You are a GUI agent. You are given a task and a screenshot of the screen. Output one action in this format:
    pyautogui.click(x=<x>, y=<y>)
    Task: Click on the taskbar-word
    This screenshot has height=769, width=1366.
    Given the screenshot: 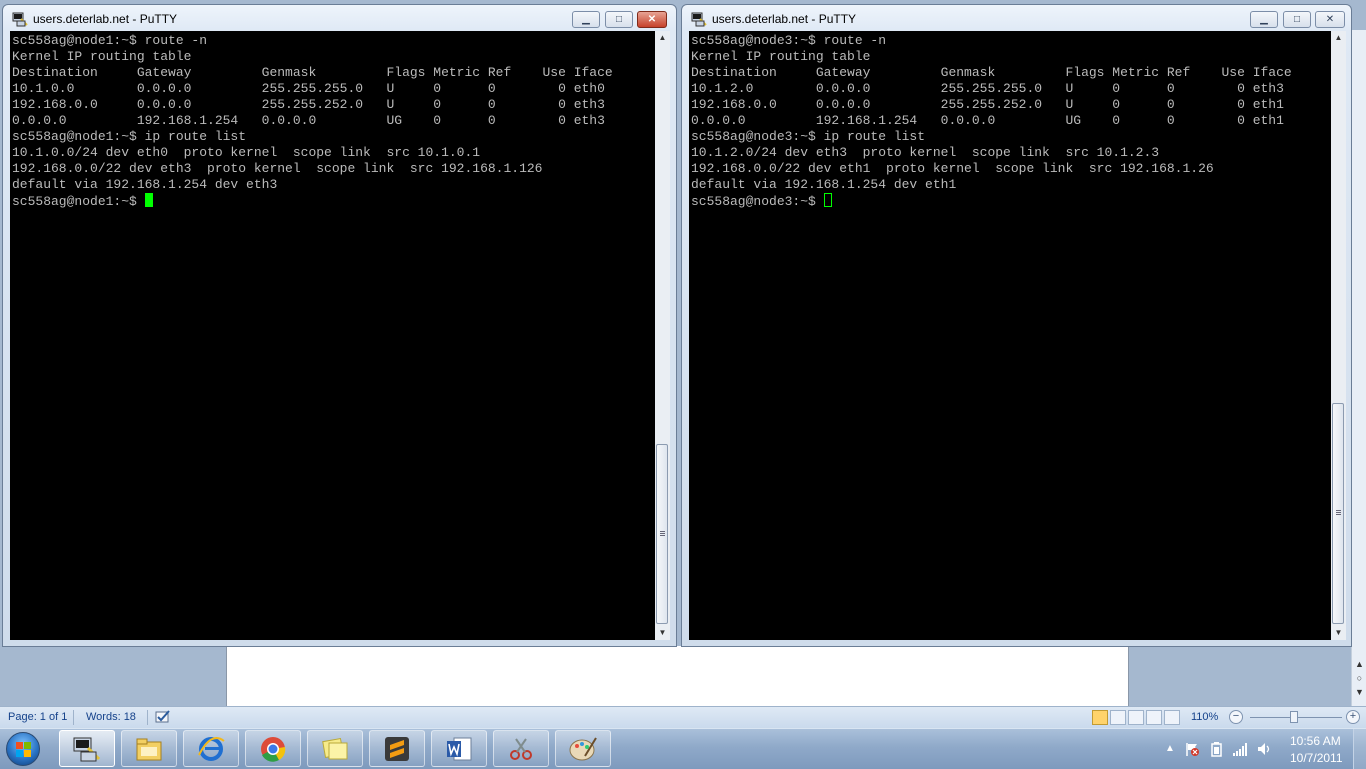 What is the action you would take?
    pyautogui.click(x=459, y=748)
    